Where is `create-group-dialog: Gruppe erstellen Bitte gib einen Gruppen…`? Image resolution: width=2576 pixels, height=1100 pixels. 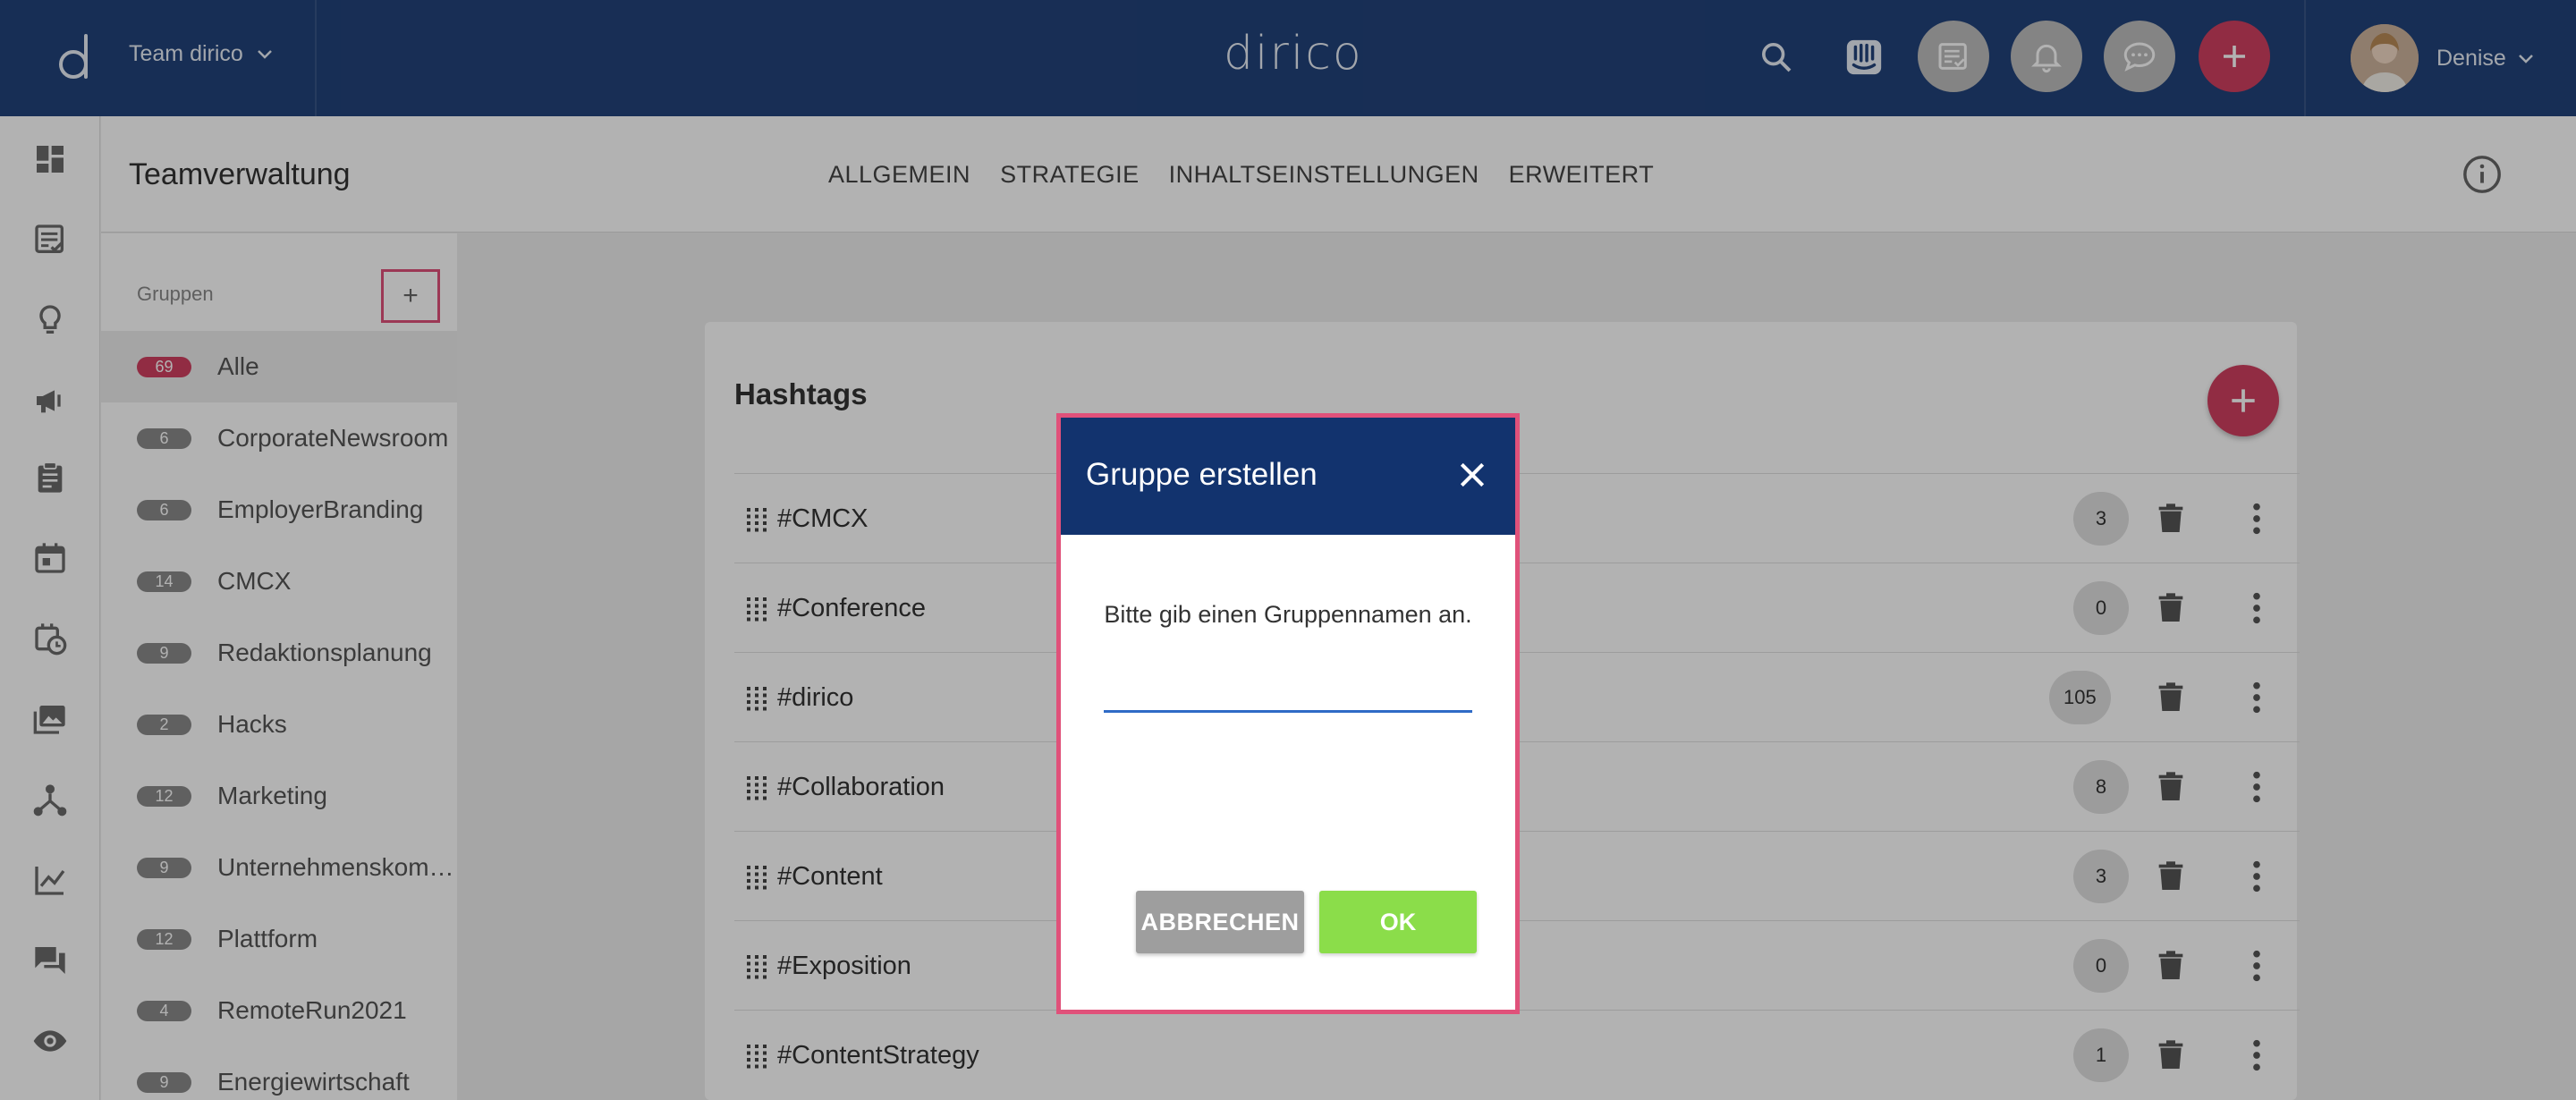
create-group-dialog: Gruppe erstellen Bitte gib einen Gruppen… is located at coordinates (1288, 713).